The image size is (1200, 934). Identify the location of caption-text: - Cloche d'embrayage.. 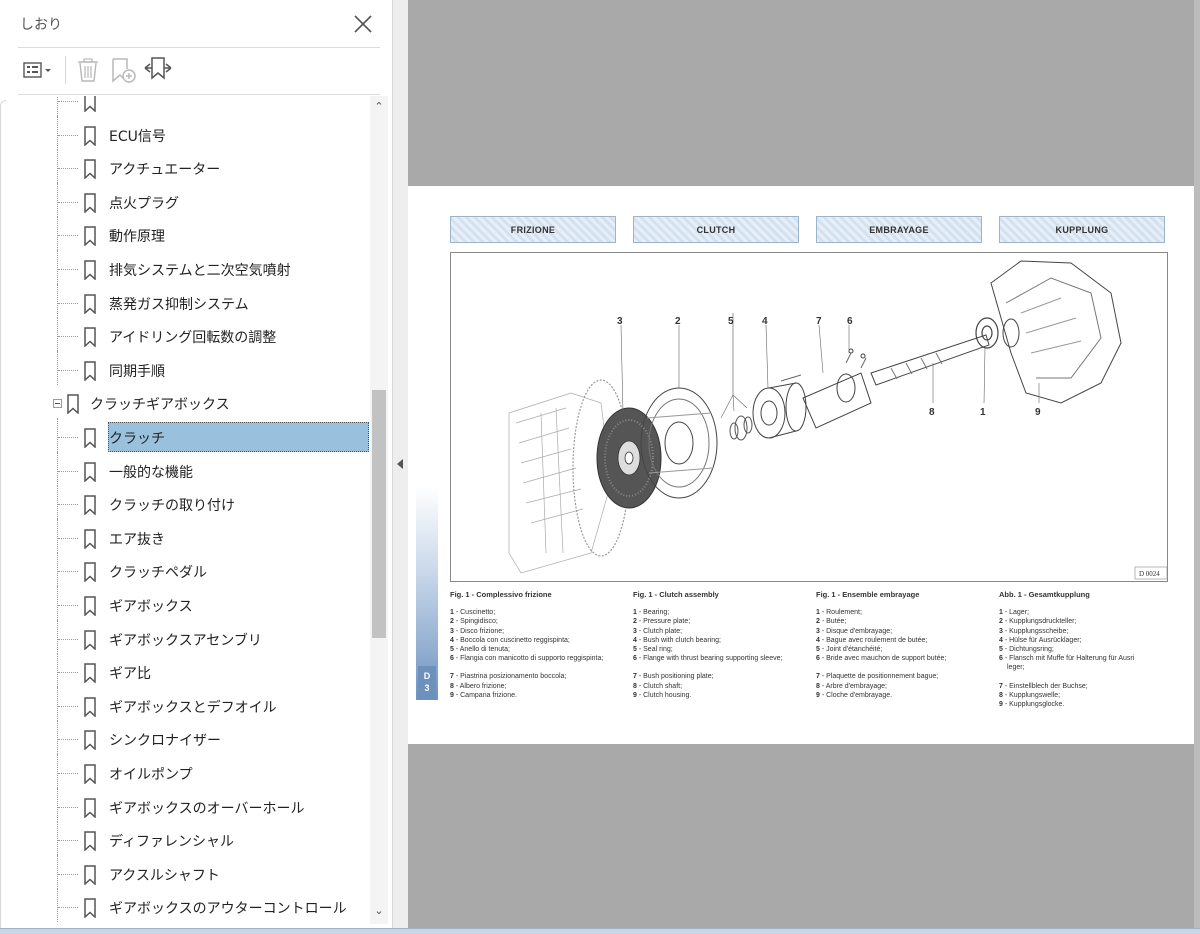
(856, 695).